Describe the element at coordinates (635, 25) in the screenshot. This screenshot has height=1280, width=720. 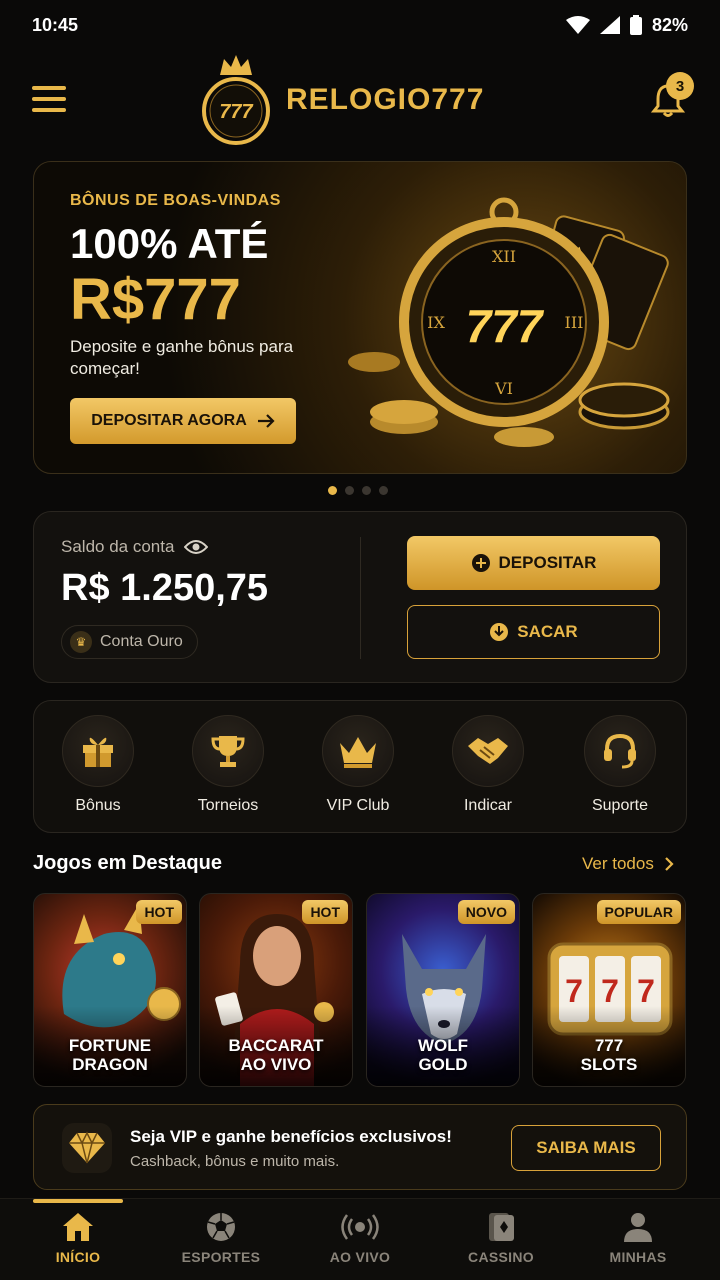
I see `battery-icon` at that location.